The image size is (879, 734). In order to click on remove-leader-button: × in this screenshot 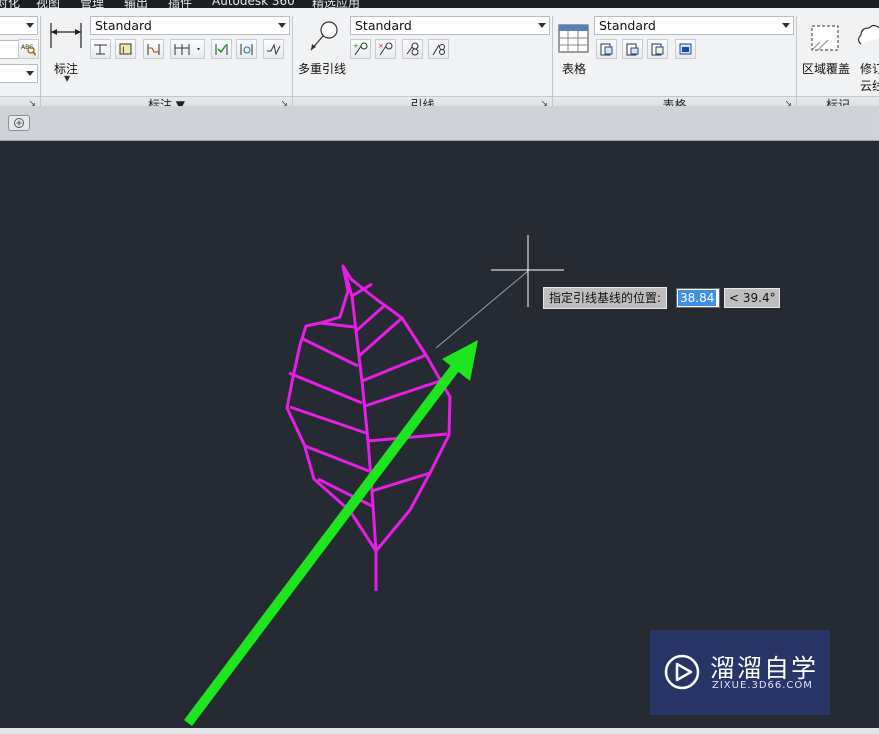, I will do `click(385, 49)`.